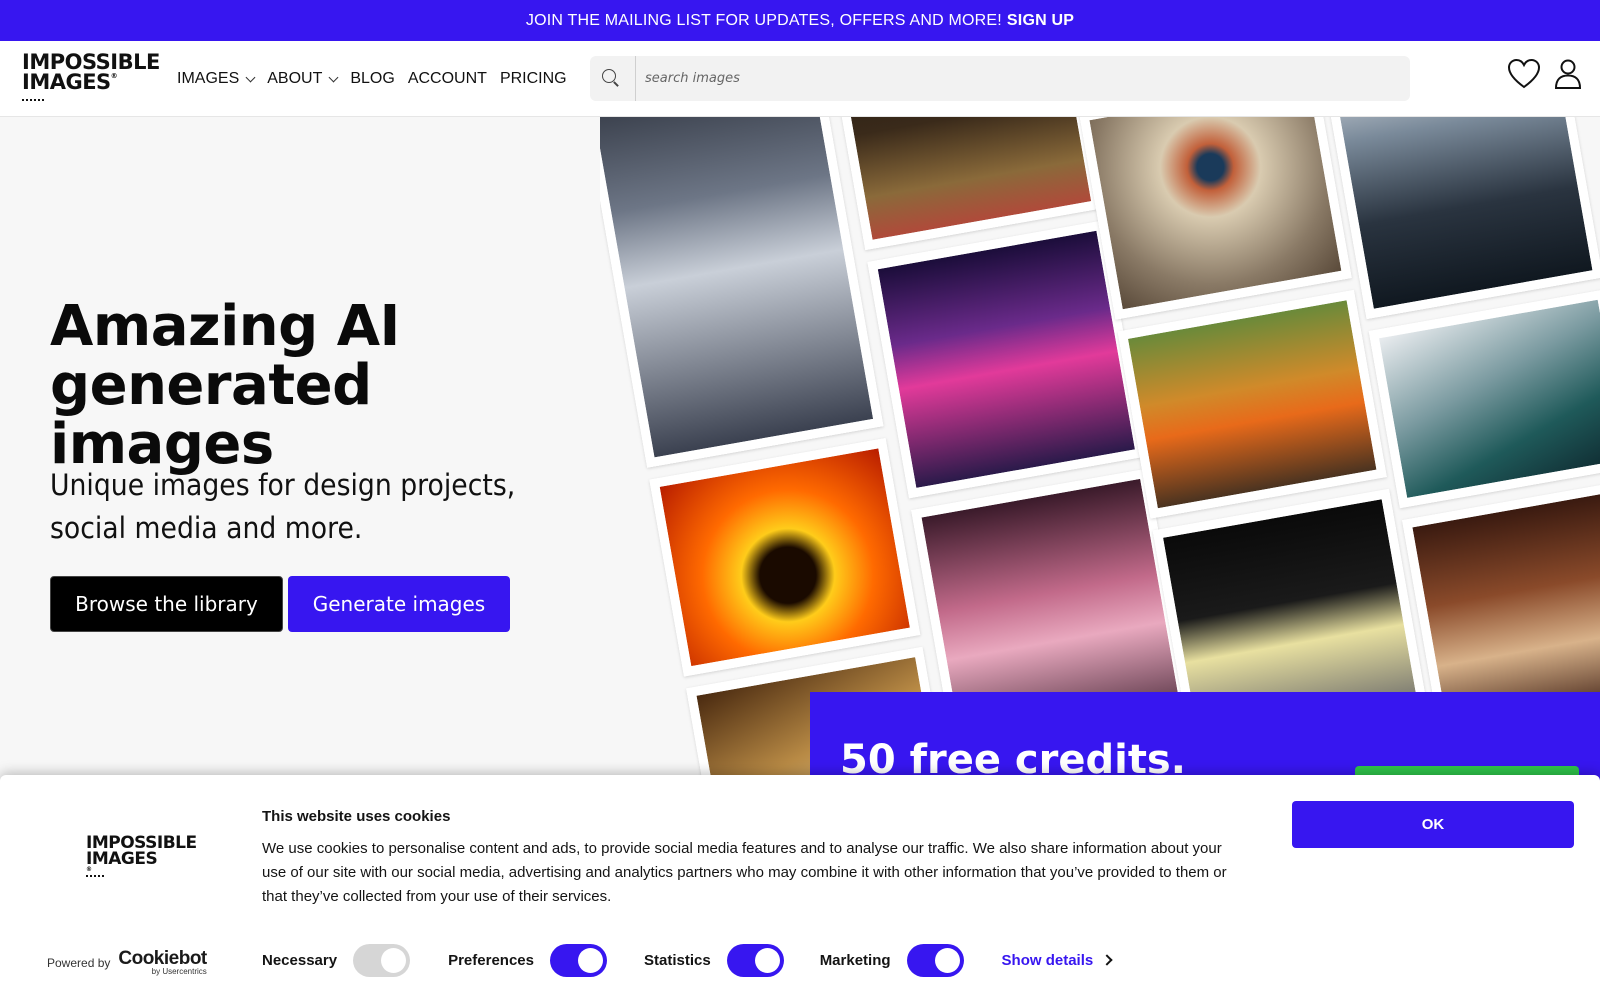  Describe the element at coordinates (491, 960) in the screenshot. I see `toggle-label-preferences: Preferences` at that location.